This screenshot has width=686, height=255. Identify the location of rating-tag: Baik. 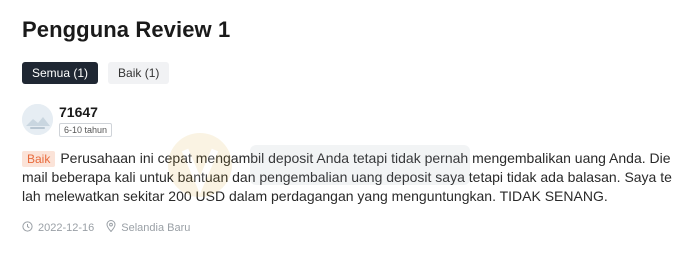
(39, 159).